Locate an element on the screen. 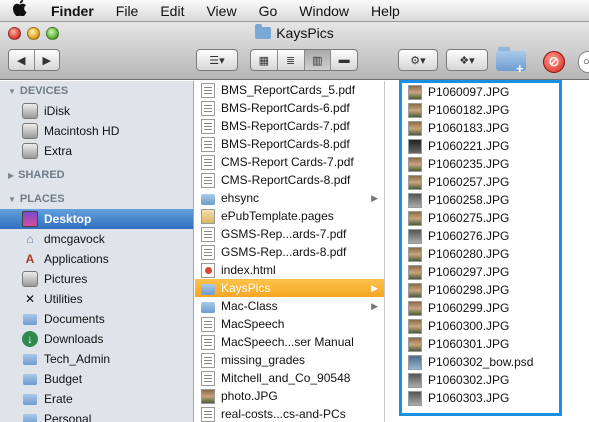 The image size is (589, 422). apple-menu-icon is located at coordinates (20, 10).